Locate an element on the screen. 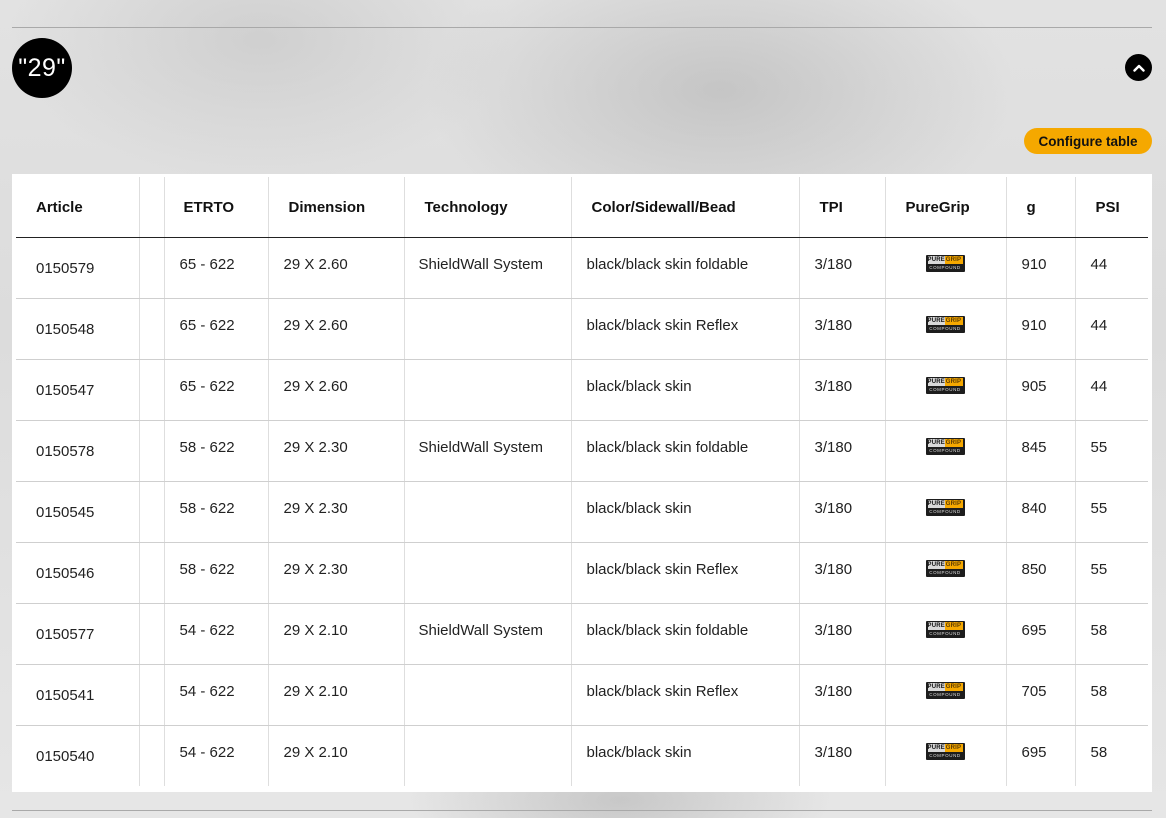 The image size is (1166, 818). article-number: 0150578 is located at coordinates (77, 440).